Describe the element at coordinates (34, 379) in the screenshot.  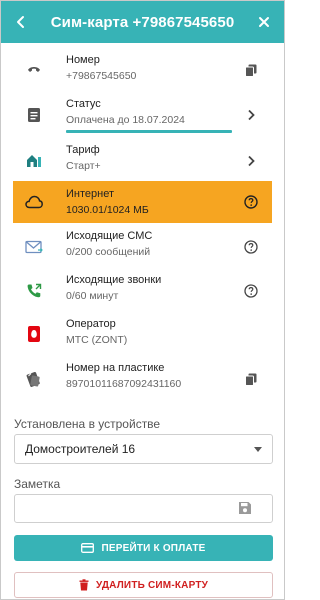
I see `sim-card-icon` at that location.